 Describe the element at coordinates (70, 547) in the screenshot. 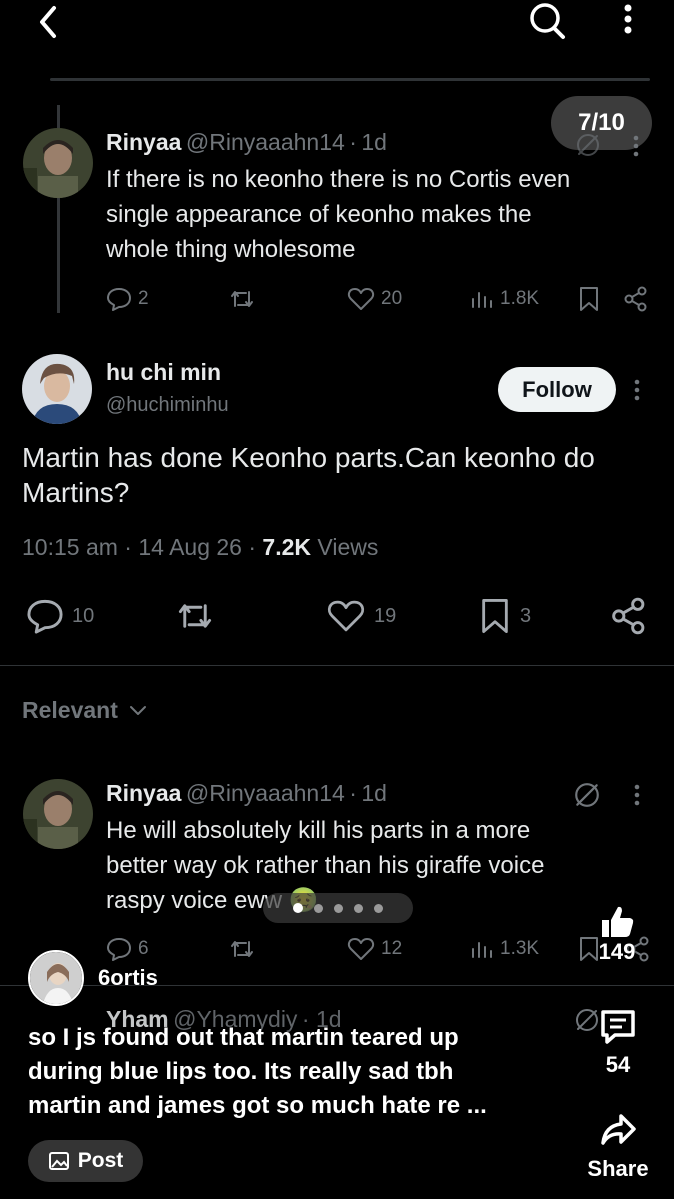

I see `post-time: 10:15 am` at that location.